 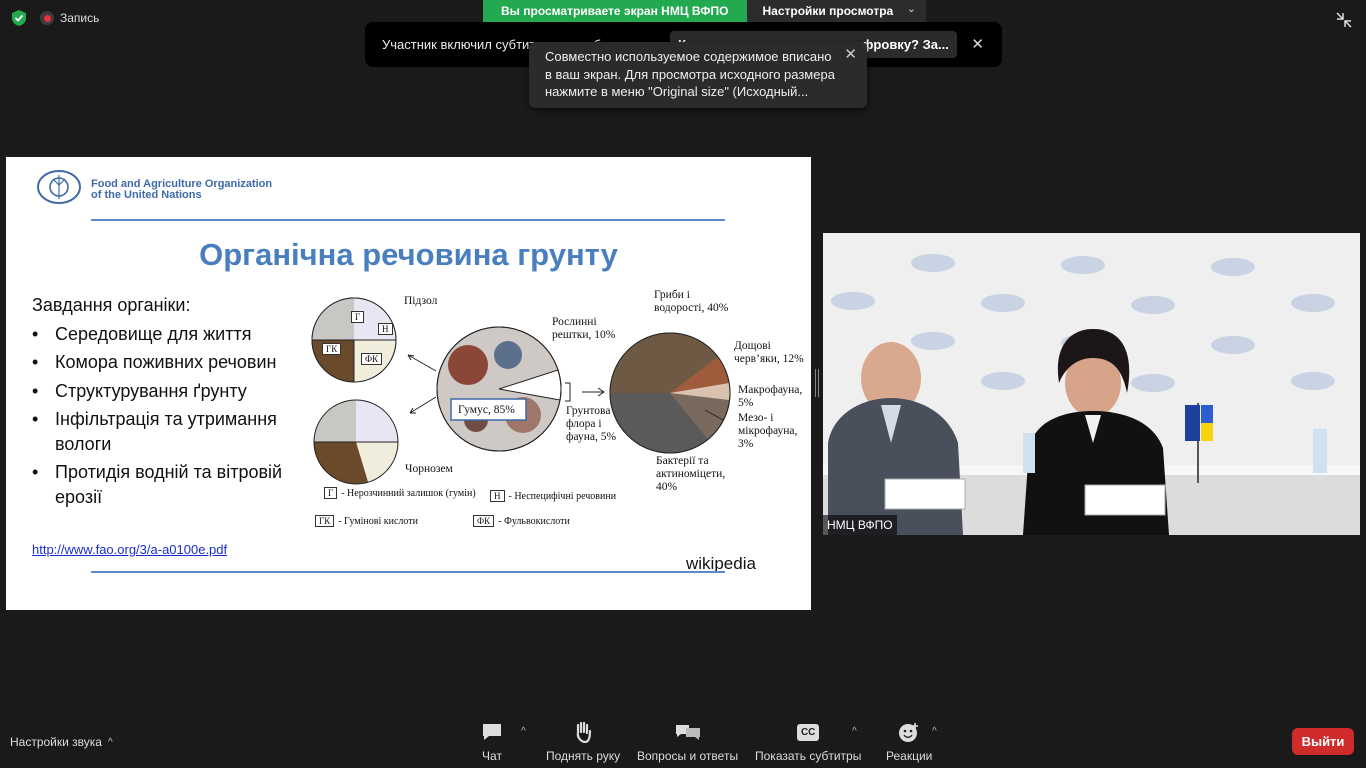 I want to click on list-item: Середовище для життя, so click(x=166, y=334).